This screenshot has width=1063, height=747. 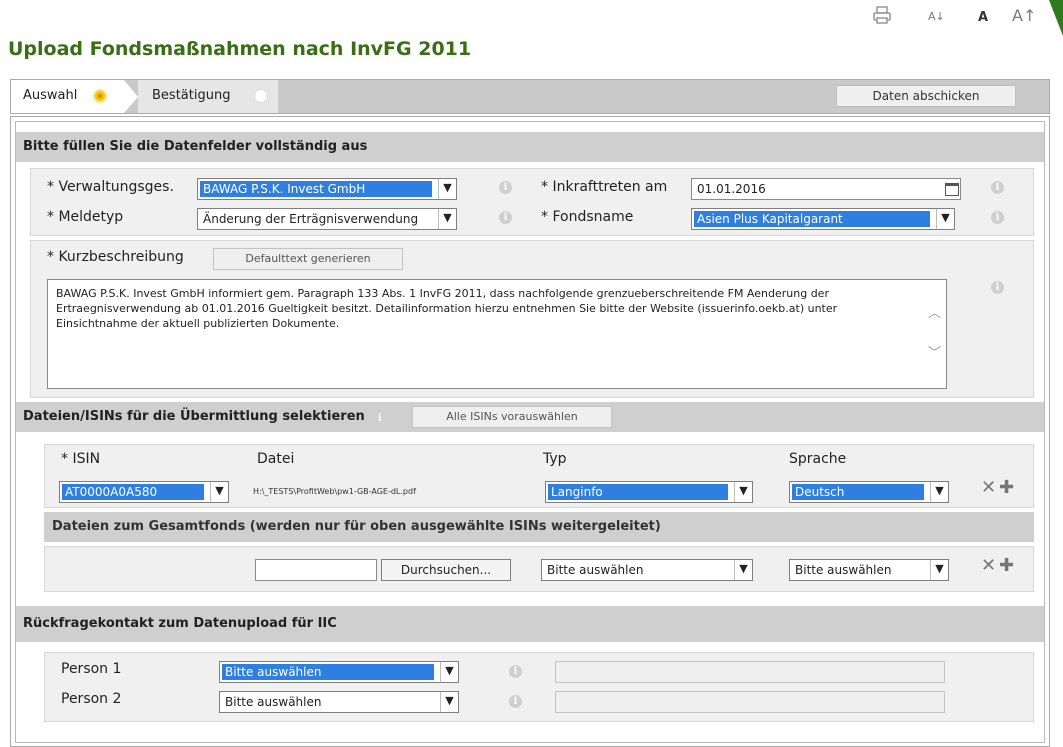 I want to click on isin-select: AT0000A0A580 ▼, so click(x=144, y=492).